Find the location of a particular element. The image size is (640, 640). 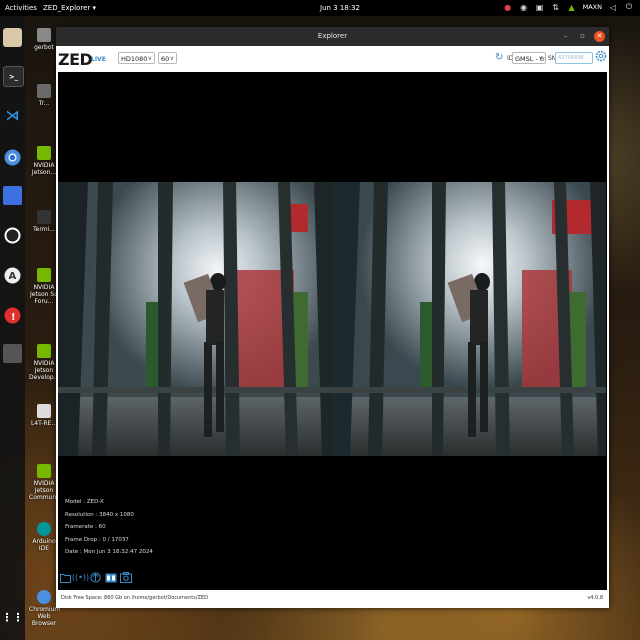

serial-number-field: 42706498 is located at coordinates (574, 58).